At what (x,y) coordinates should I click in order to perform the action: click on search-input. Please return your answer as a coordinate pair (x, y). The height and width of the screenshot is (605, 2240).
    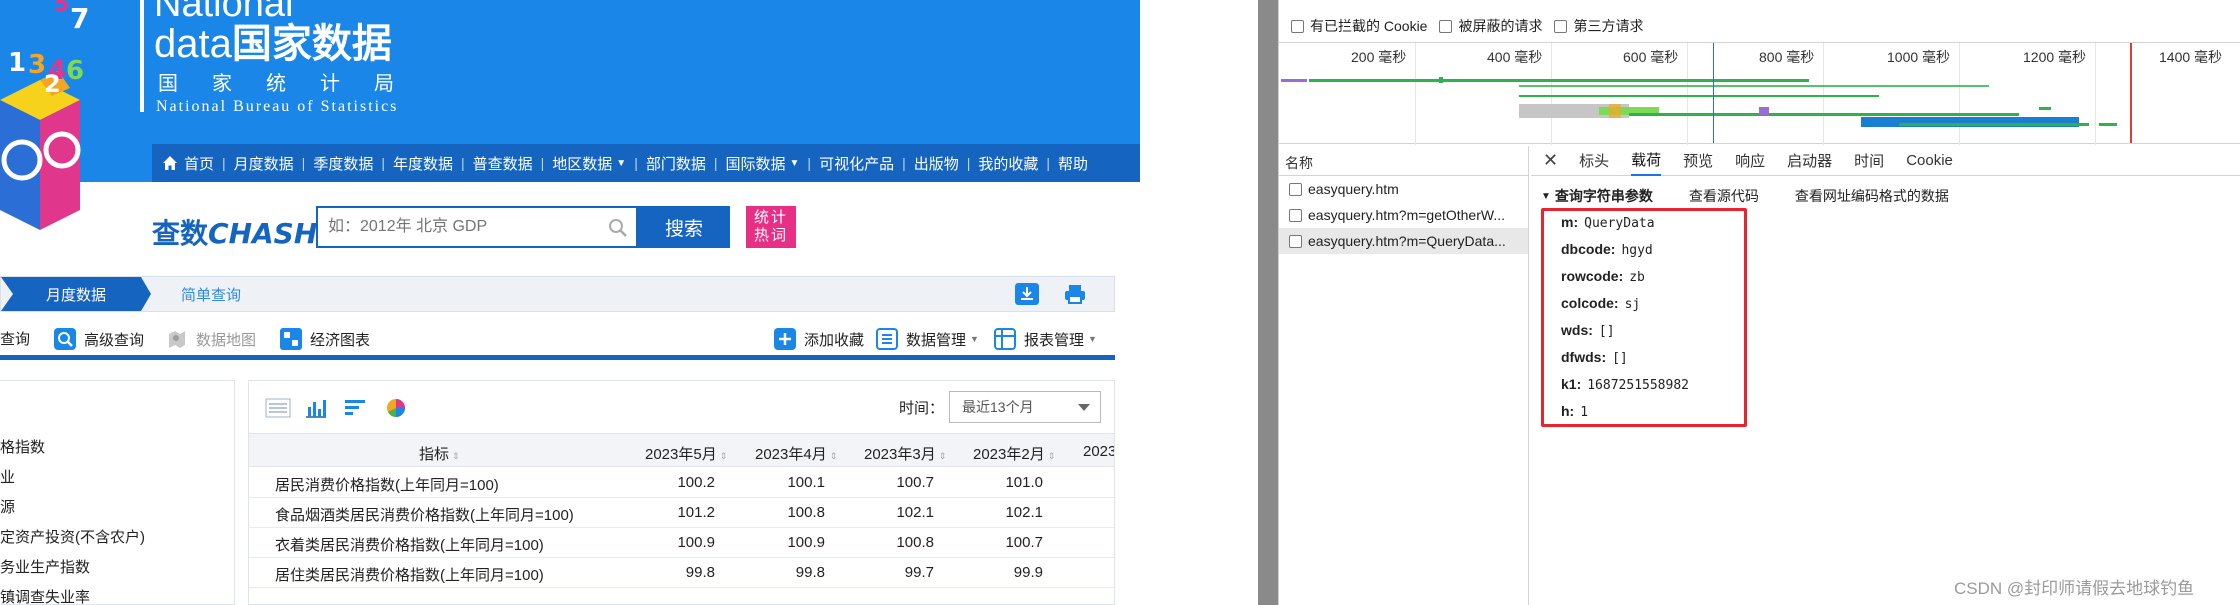
    Looking at the image, I should click on (453, 227).